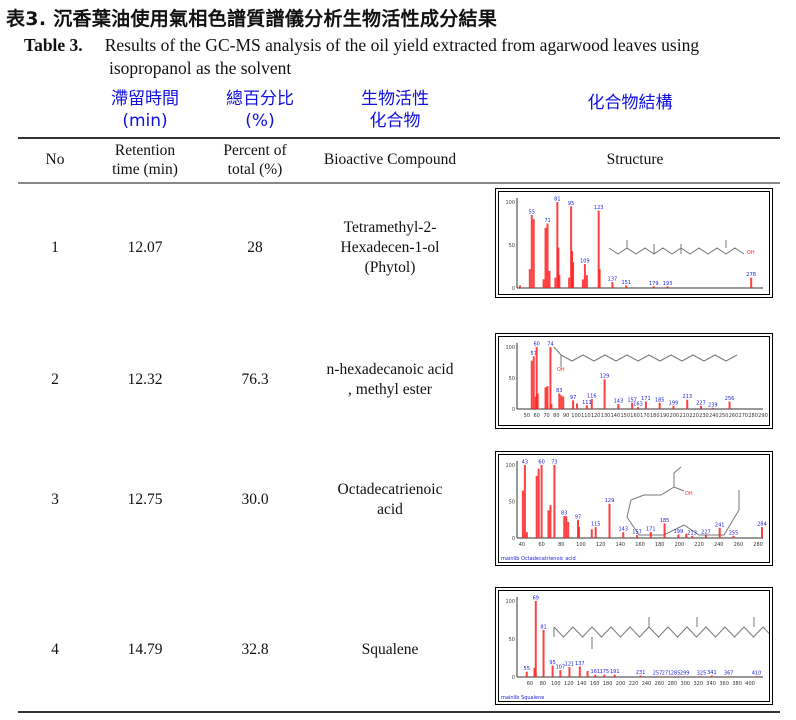  What do you see at coordinates (711, 684) in the screenshot?
I see `x-tick-label: 340` at bounding box center [711, 684].